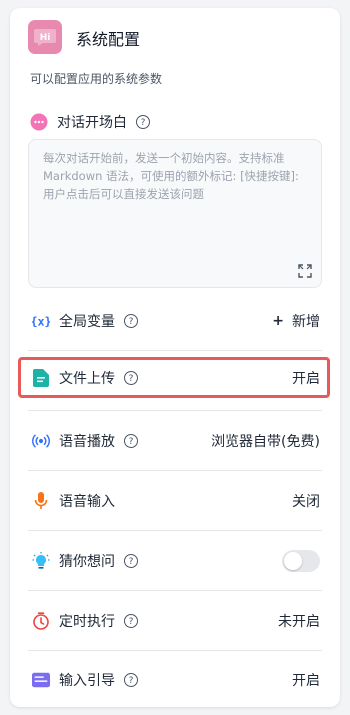 The height and width of the screenshot is (715, 350). Describe the element at coordinates (293, 560) in the screenshot. I see `toggle-knob` at that location.